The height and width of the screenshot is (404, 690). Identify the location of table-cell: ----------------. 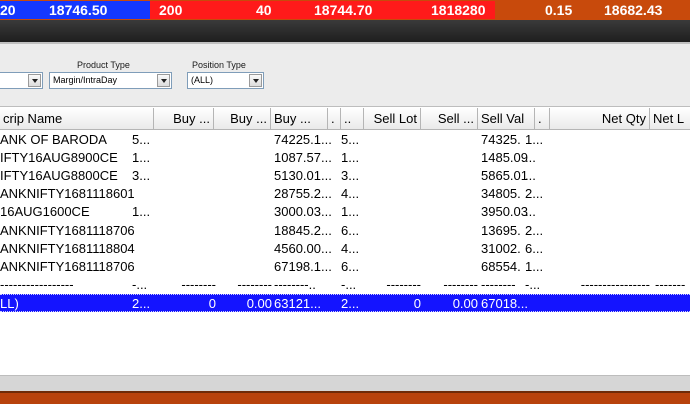
(615, 284).